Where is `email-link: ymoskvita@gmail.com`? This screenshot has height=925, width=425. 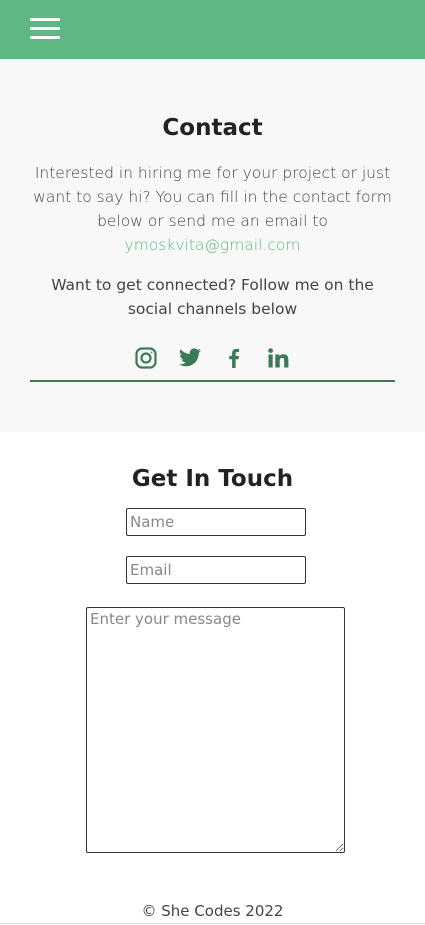
email-link: ymoskvita@gmail.com is located at coordinates (213, 245).